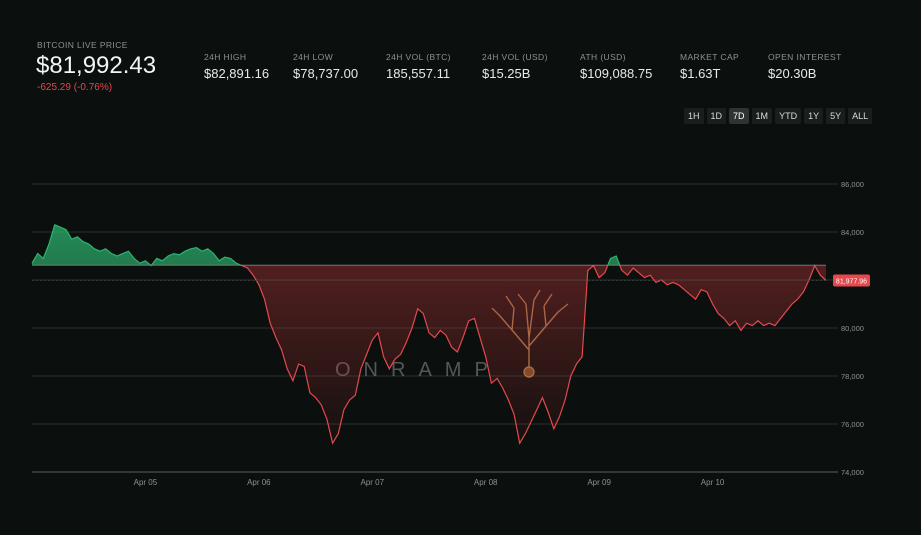 The image size is (921, 535). Describe the element at coordinates (852, 232) in the screenshot. I see `y-tick-label: 84,000` at that location.